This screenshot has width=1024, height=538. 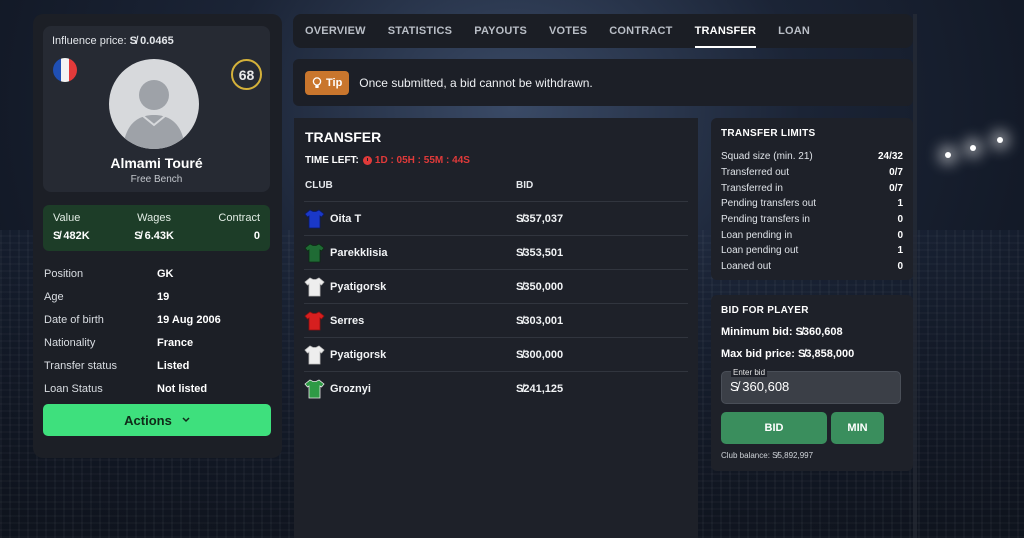 What do you see at coordinates (410, 388) in the screenshot?
I see `club-cell: Groznyi` at bounding box center [410, 388].